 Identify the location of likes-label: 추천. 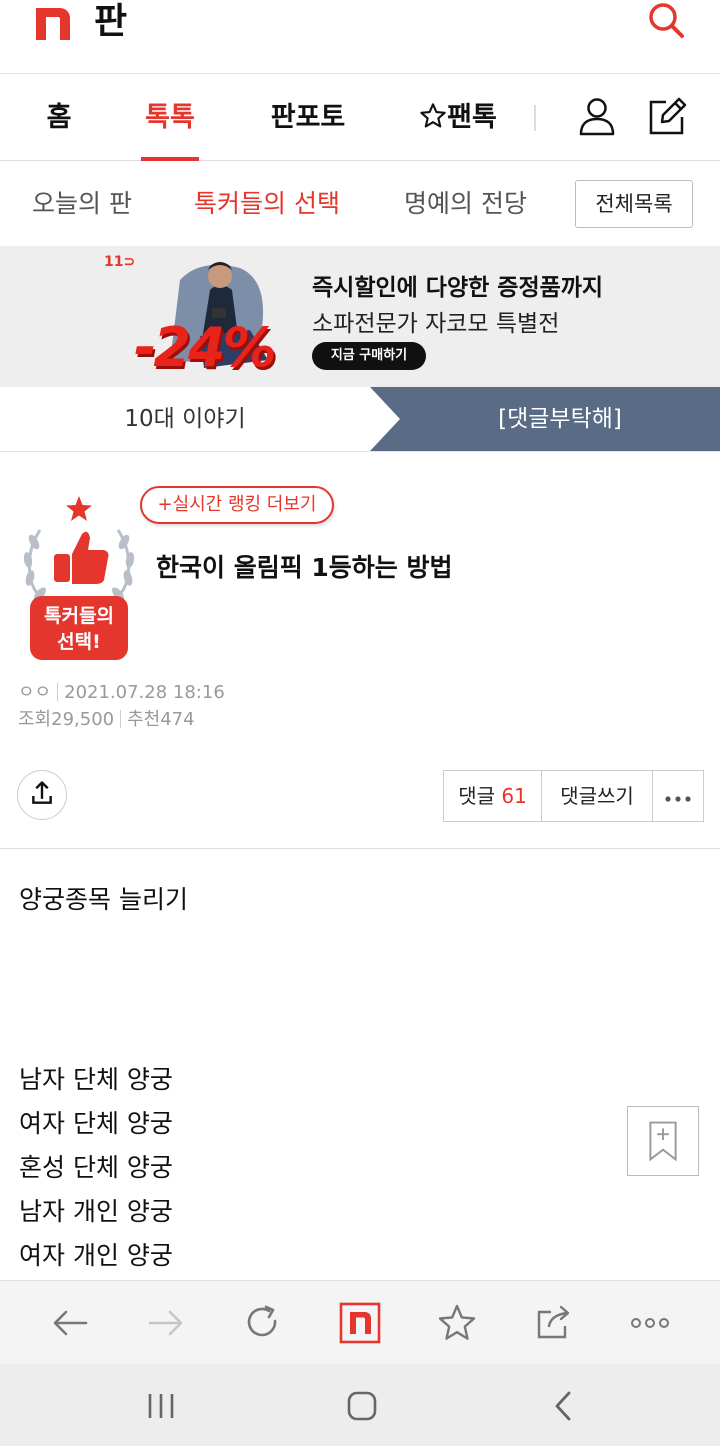
(144, 719).